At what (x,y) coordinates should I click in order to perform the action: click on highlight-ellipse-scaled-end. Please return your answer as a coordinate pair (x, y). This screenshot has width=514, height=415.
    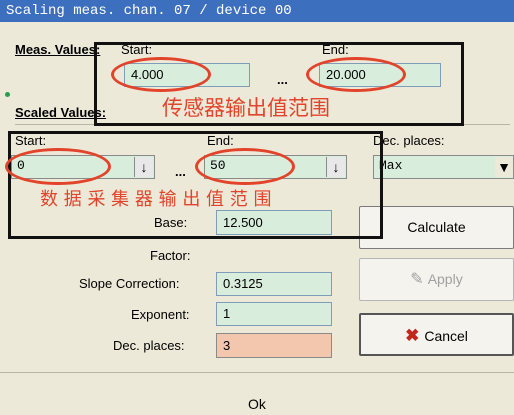
    Looking at the image, I should click on (245, 166).